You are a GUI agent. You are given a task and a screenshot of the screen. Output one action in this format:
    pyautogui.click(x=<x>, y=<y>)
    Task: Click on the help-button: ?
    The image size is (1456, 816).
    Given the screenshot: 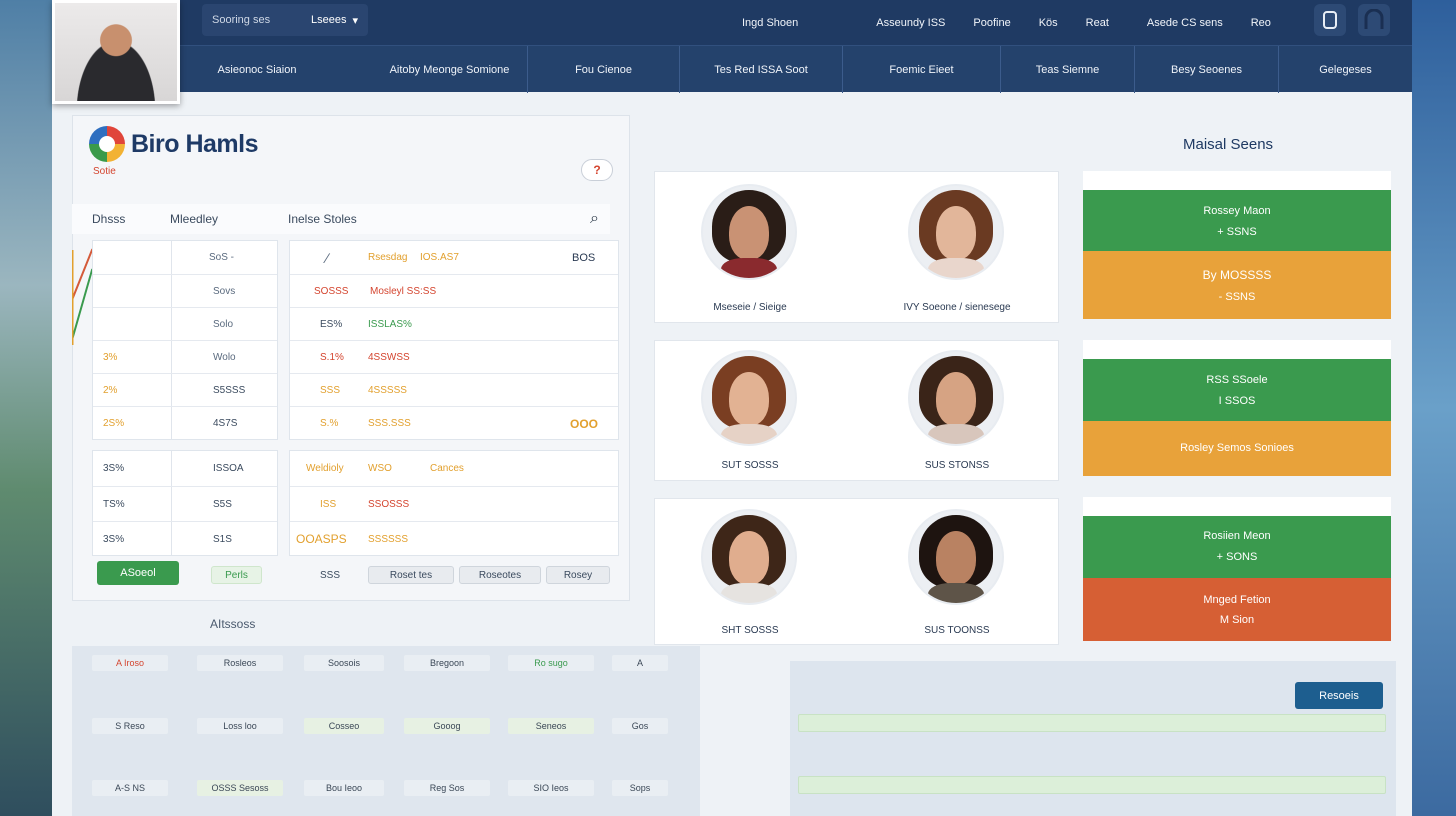 What is the action you would take?
    pyautogui.click(x=597, y=170)
    